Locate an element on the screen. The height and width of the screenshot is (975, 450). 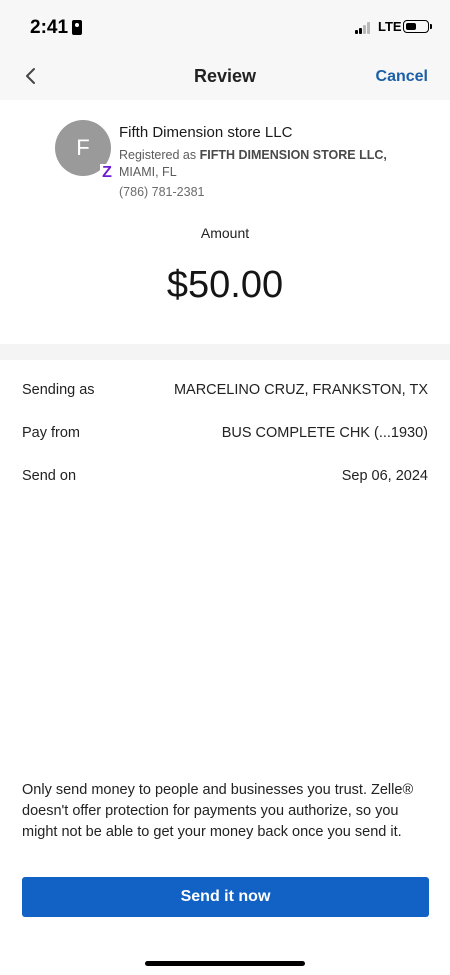
detail-row-send-on: Send on Sep 06, 2024 is located at coordinates (225, 469).